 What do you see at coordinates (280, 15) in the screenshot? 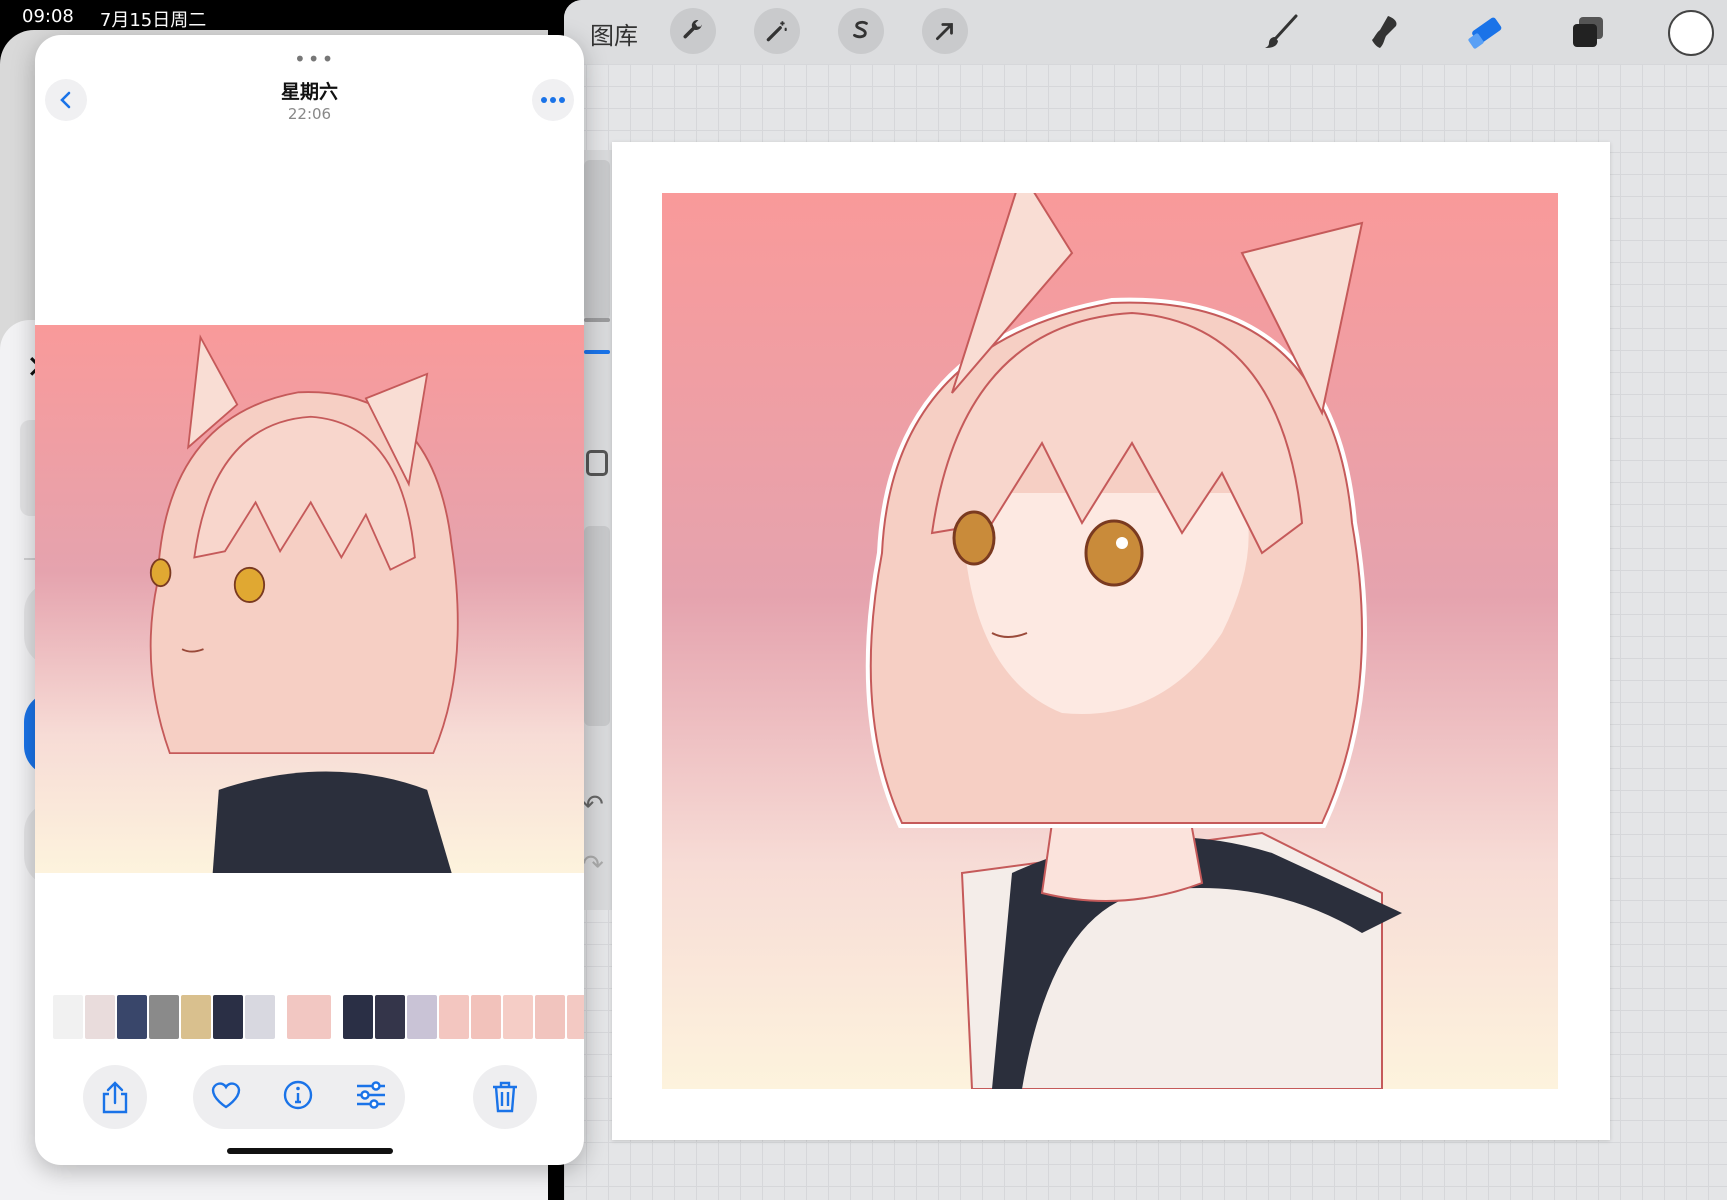
I see `status-bar: 09:08 7月15日周二` at bounding box center [280, 15].